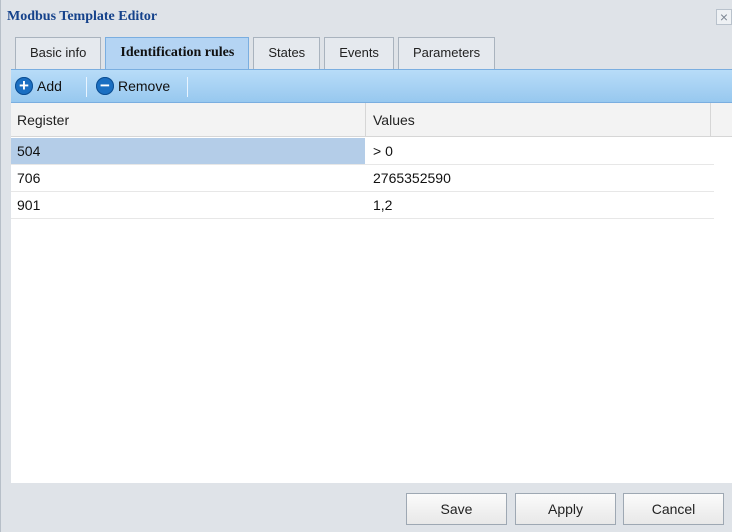  What do you see at coordinates (565, 509) in the screenshot?
I see `apply-button: Apply` at bounding box center [565, 509].